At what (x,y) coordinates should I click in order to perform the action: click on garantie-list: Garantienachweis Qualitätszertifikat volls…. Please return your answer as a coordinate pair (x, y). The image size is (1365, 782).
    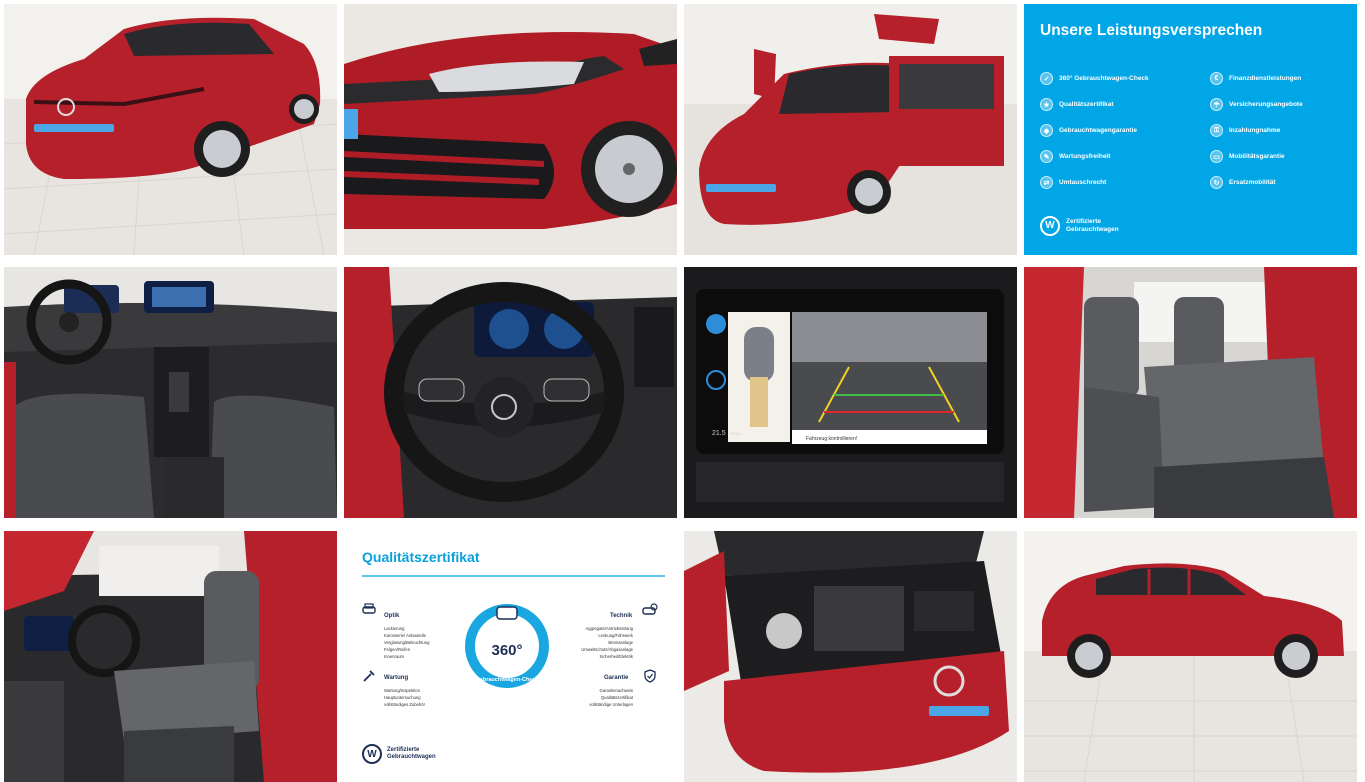
    Looking at the image, I should click on (611, 697).